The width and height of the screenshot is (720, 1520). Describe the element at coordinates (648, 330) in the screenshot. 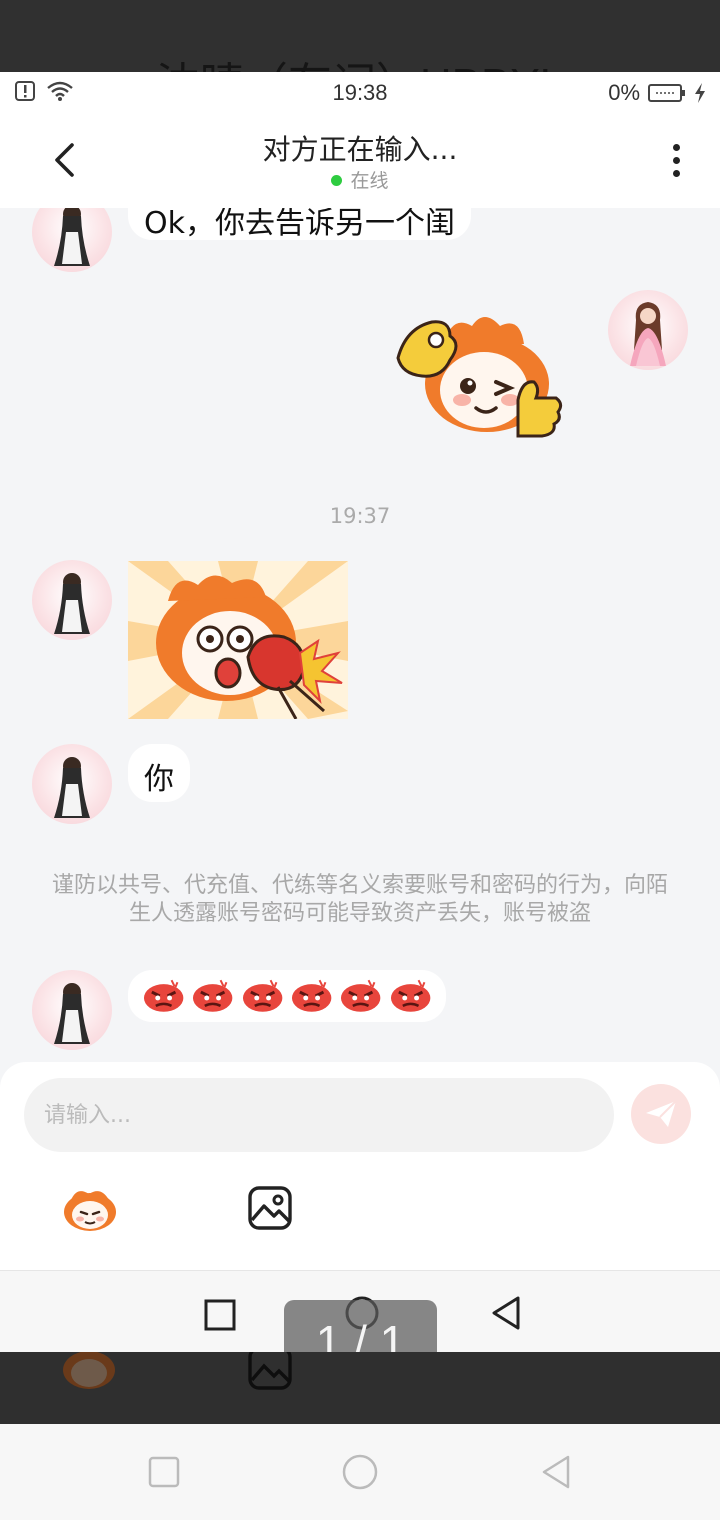

I see `my-avatar` at that location.